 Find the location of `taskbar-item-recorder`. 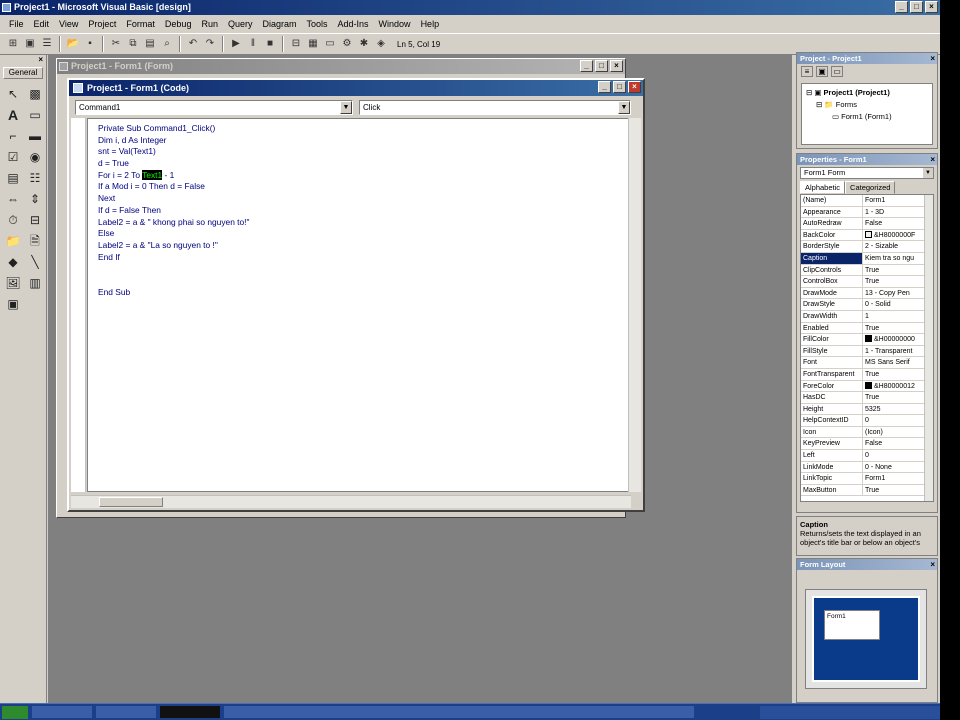

taskbar-item-recorder is located at coordinates (190, 712).